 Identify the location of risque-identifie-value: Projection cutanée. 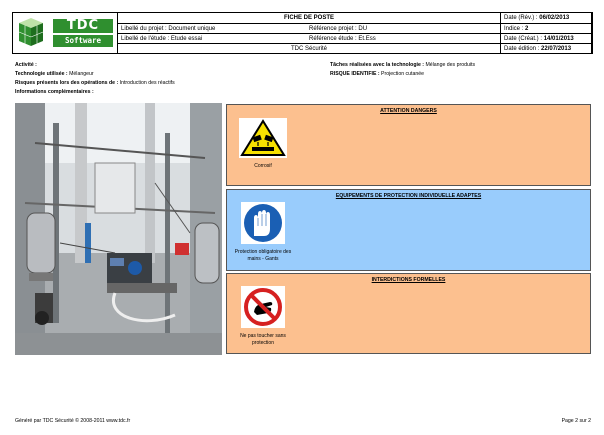
(401, 74).